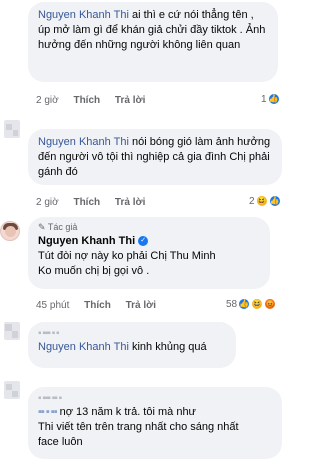  I want to click on angry-icon: 😡, so click(270, 304).